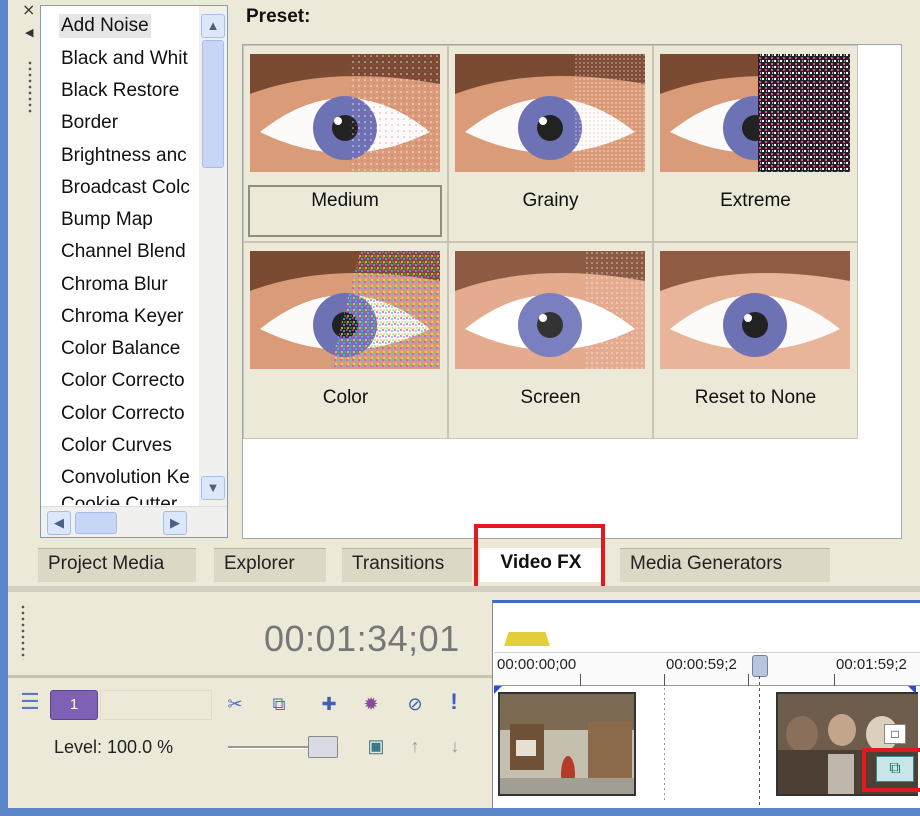 This screenshot has width=920, height=816. I want to click on preset-color-label: Color, so click(345, 397).